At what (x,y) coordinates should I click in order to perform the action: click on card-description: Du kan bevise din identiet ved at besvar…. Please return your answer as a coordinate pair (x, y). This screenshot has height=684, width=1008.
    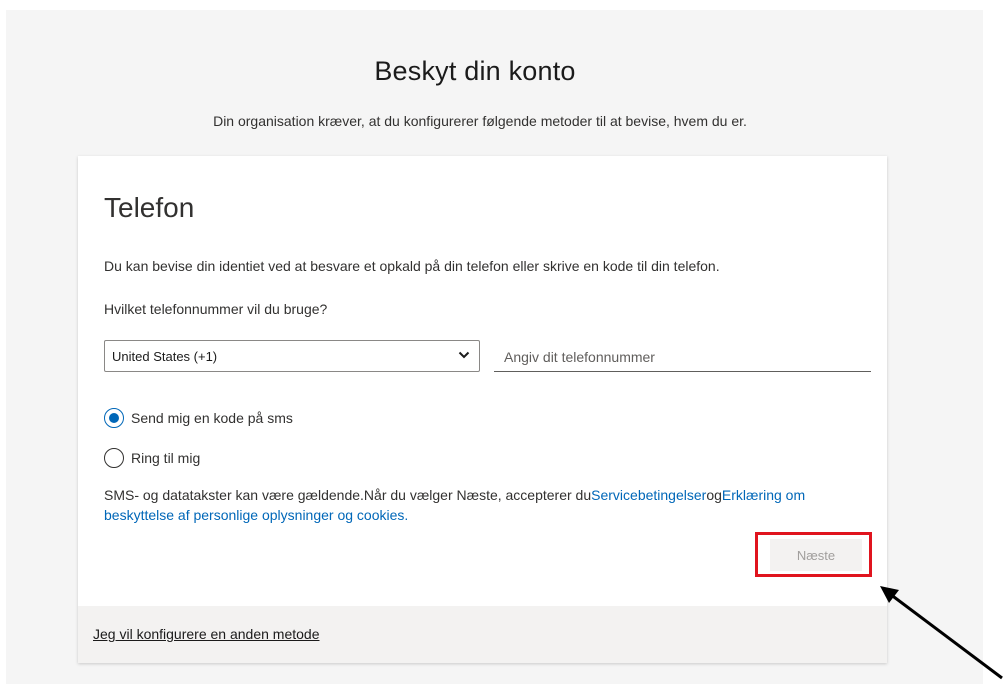
    Looking at the image, I should click on (412, 266).